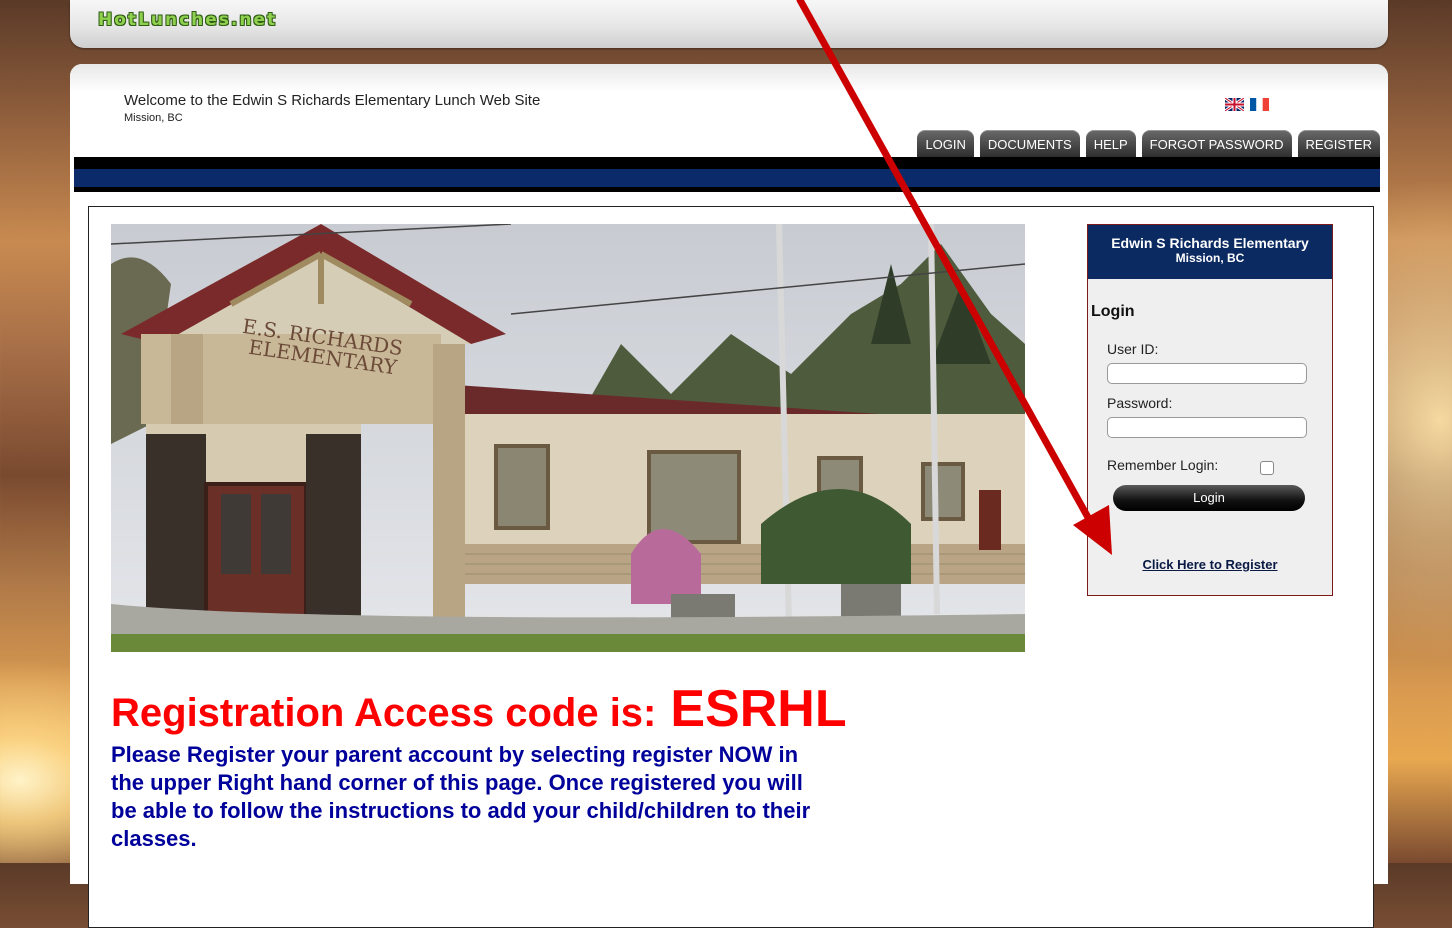 The height and width of the screenshot is (928, 1452). What do you see at coordinates (729, 24) in the screenshot?
I see `top-bar: HotLunches.net` at bounding box center [729, 24].